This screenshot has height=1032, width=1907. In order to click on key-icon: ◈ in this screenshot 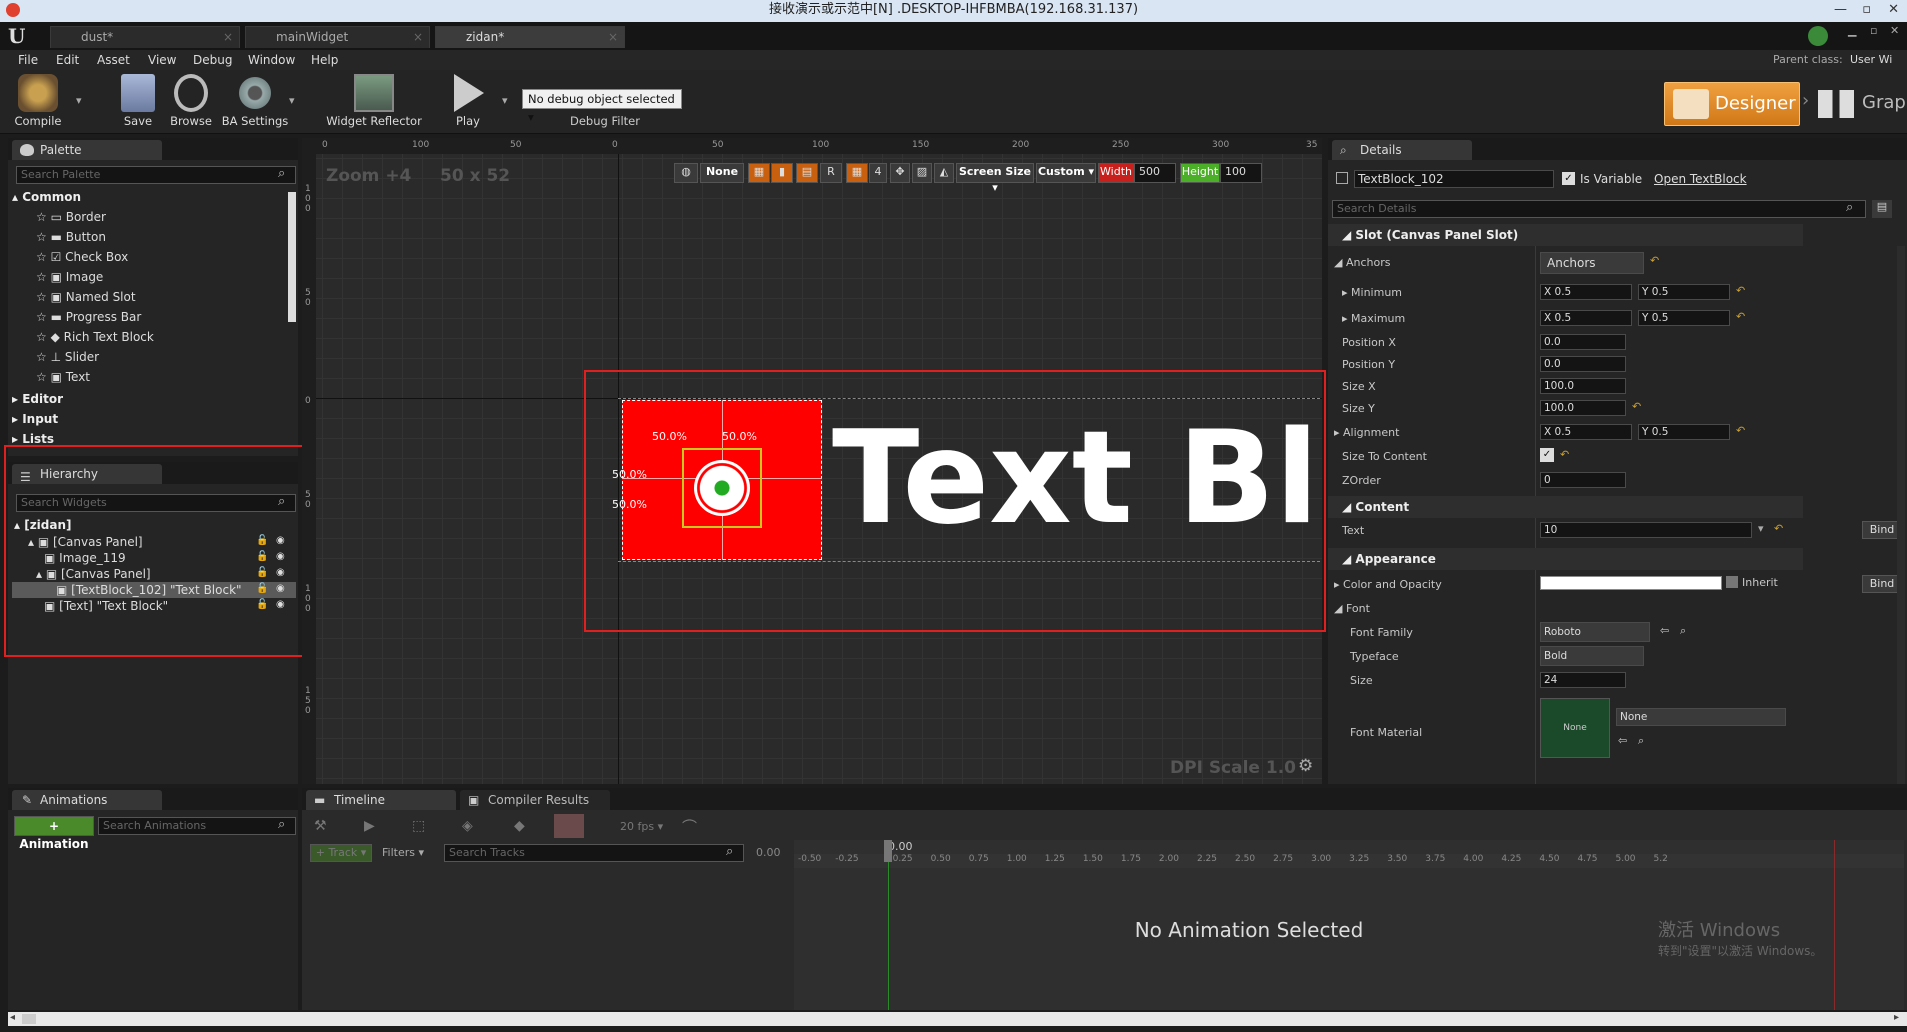, I will do `click(467, 826)`.